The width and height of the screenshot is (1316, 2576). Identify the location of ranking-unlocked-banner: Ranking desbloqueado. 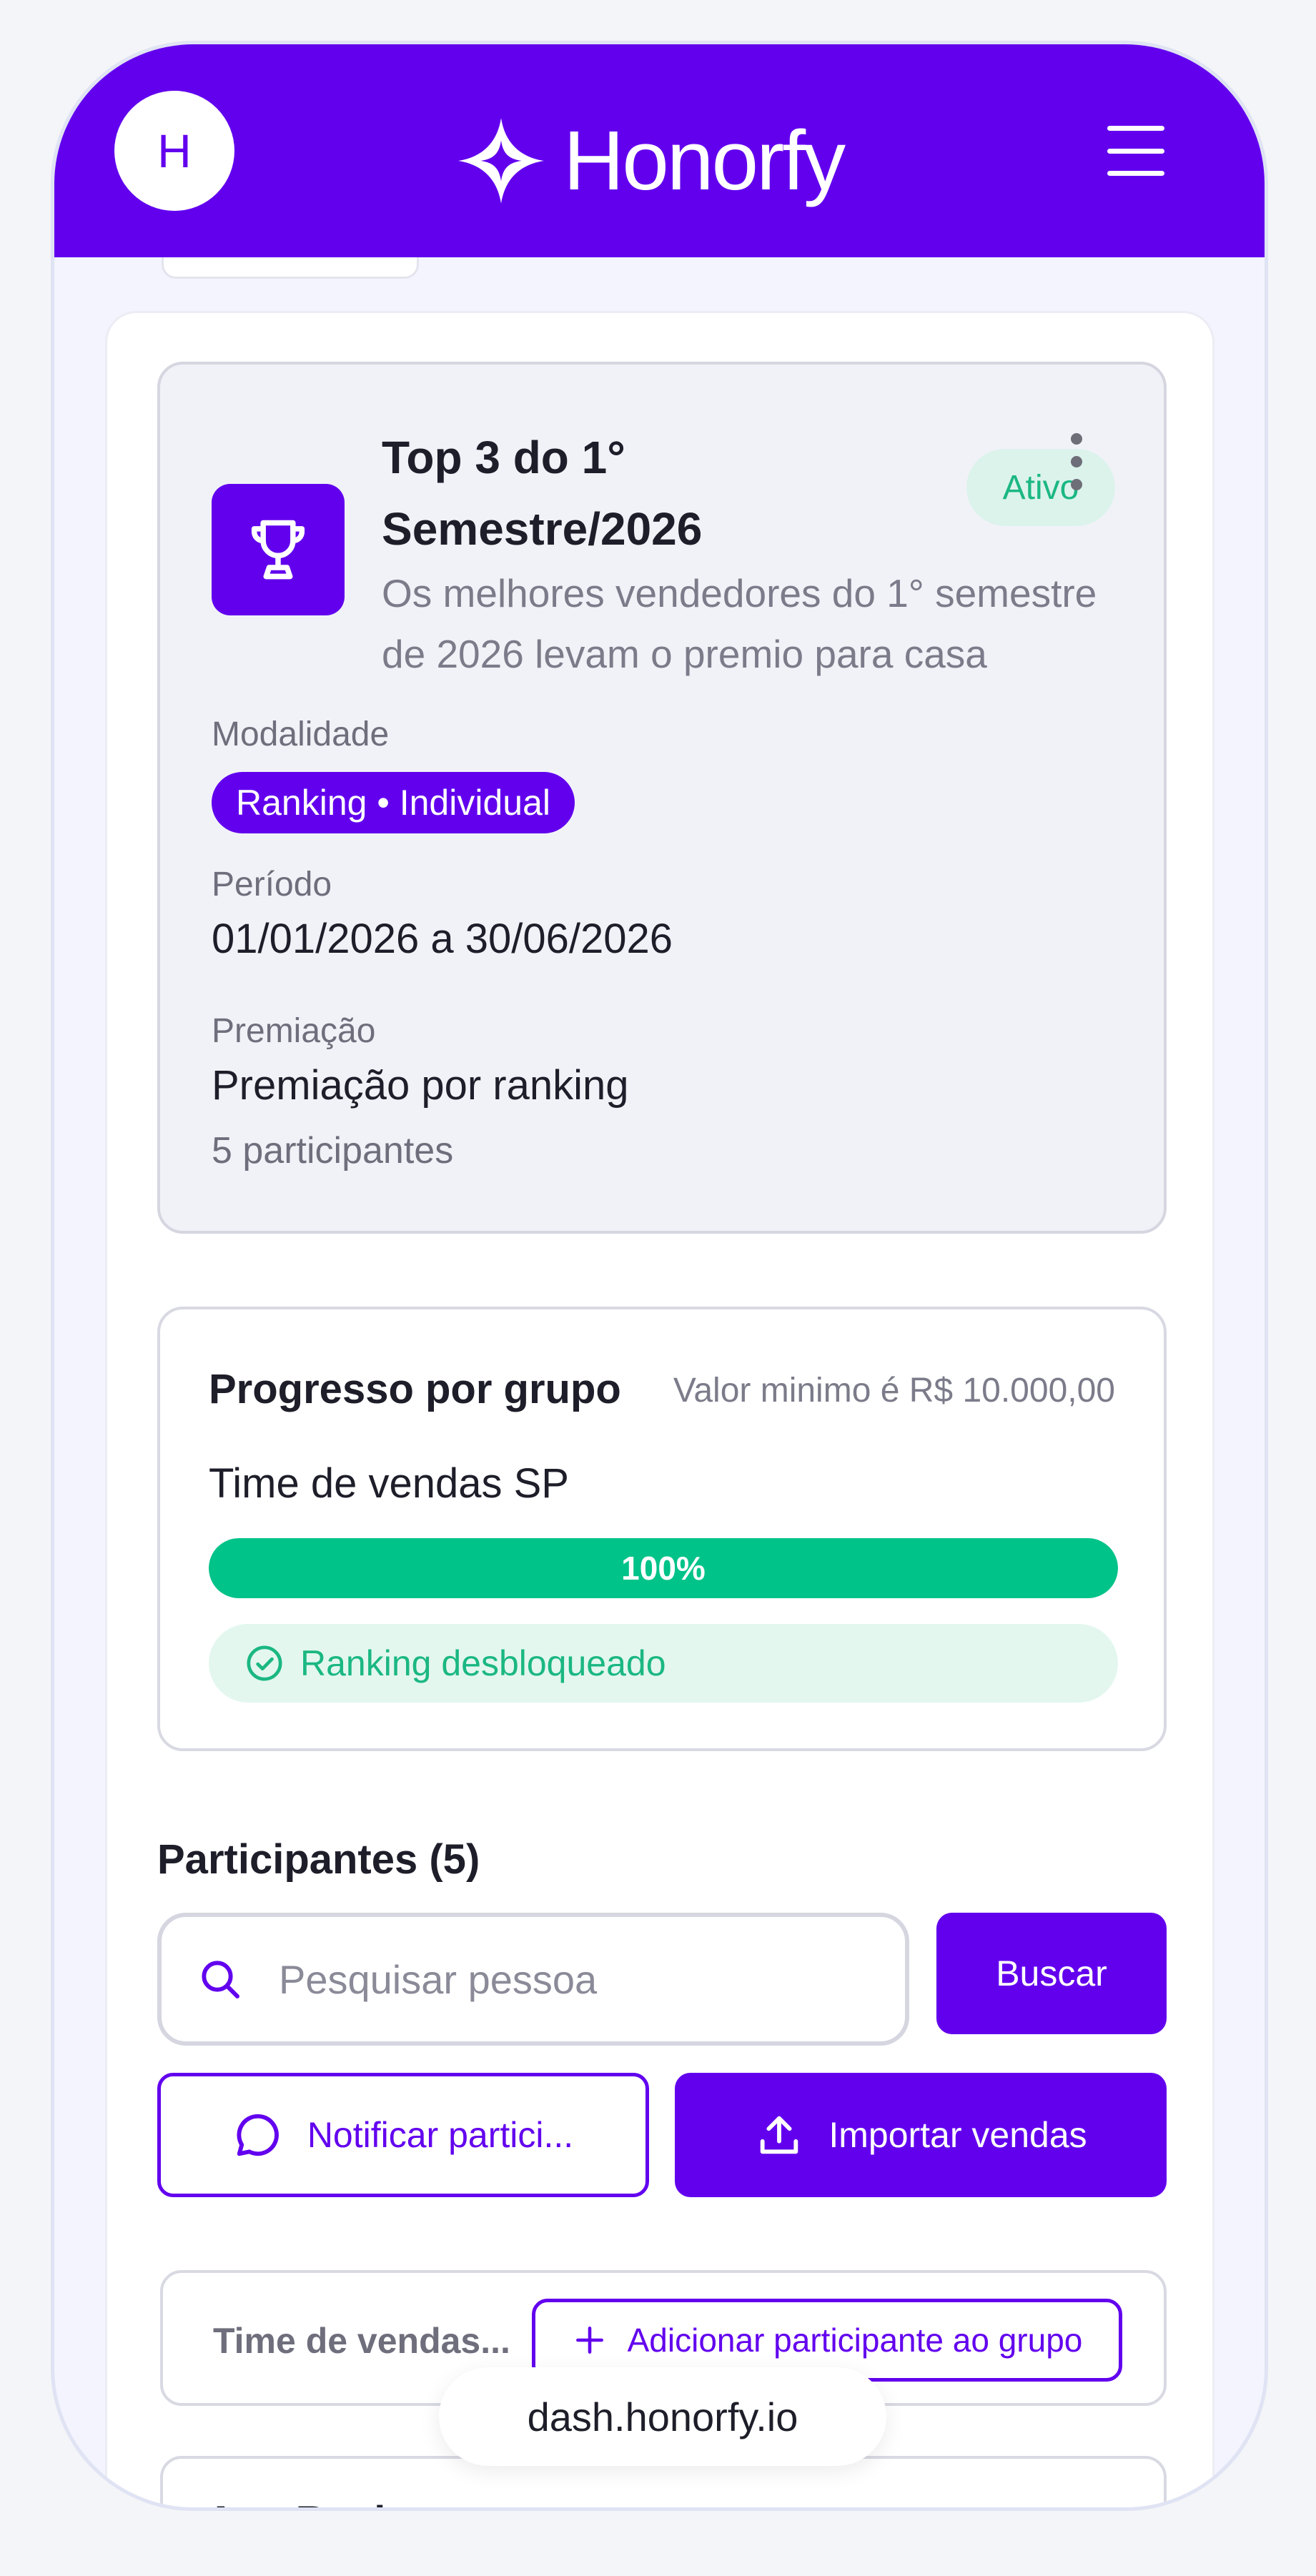
(664, 1664).